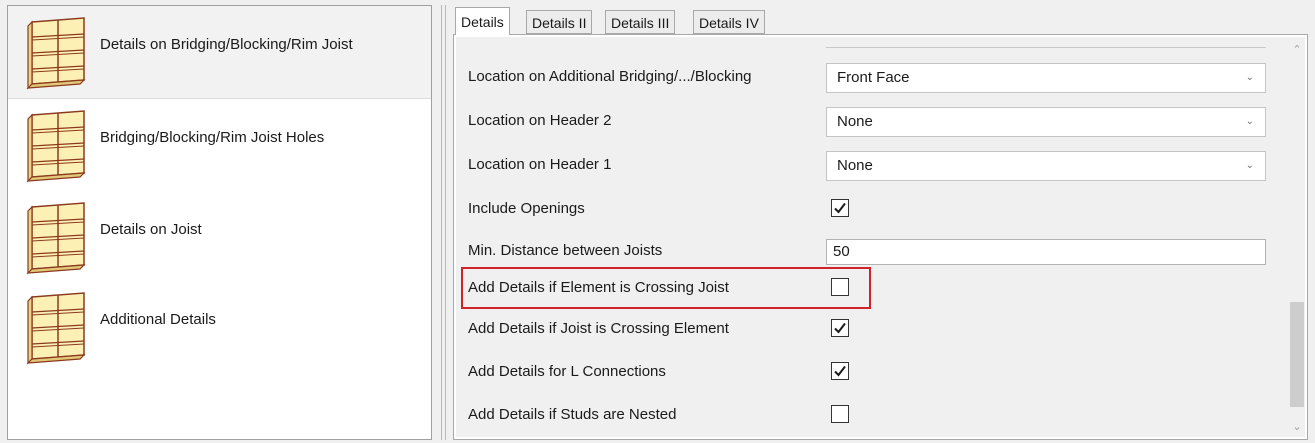 The image size is (1315, 443). I want to click on element-crossing-joist-checkbox, so click(840, 287).